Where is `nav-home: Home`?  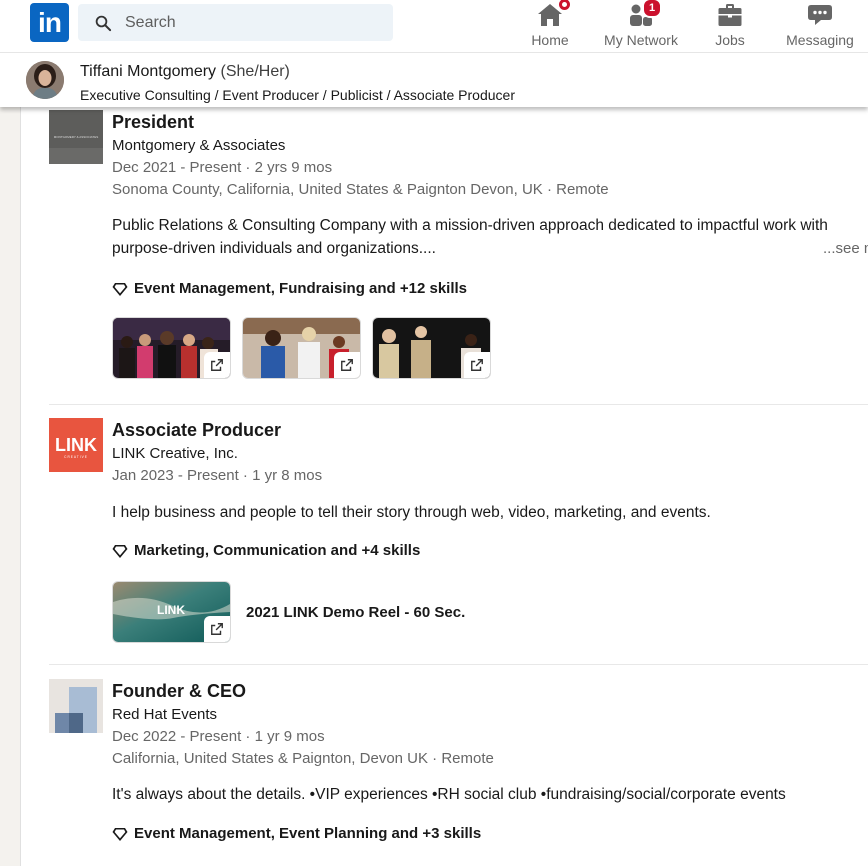
nav-home: Home is located at coordinates (551, 26).